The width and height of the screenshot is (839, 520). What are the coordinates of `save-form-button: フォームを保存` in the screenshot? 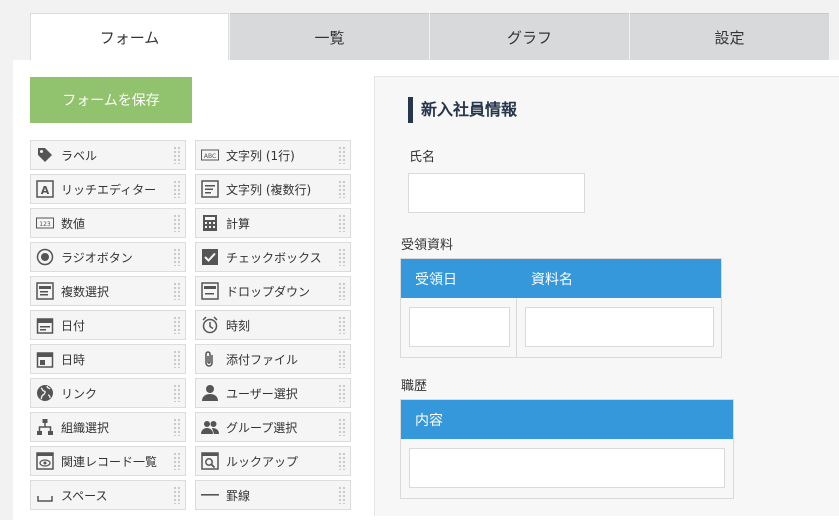 It's located at (111, 100).